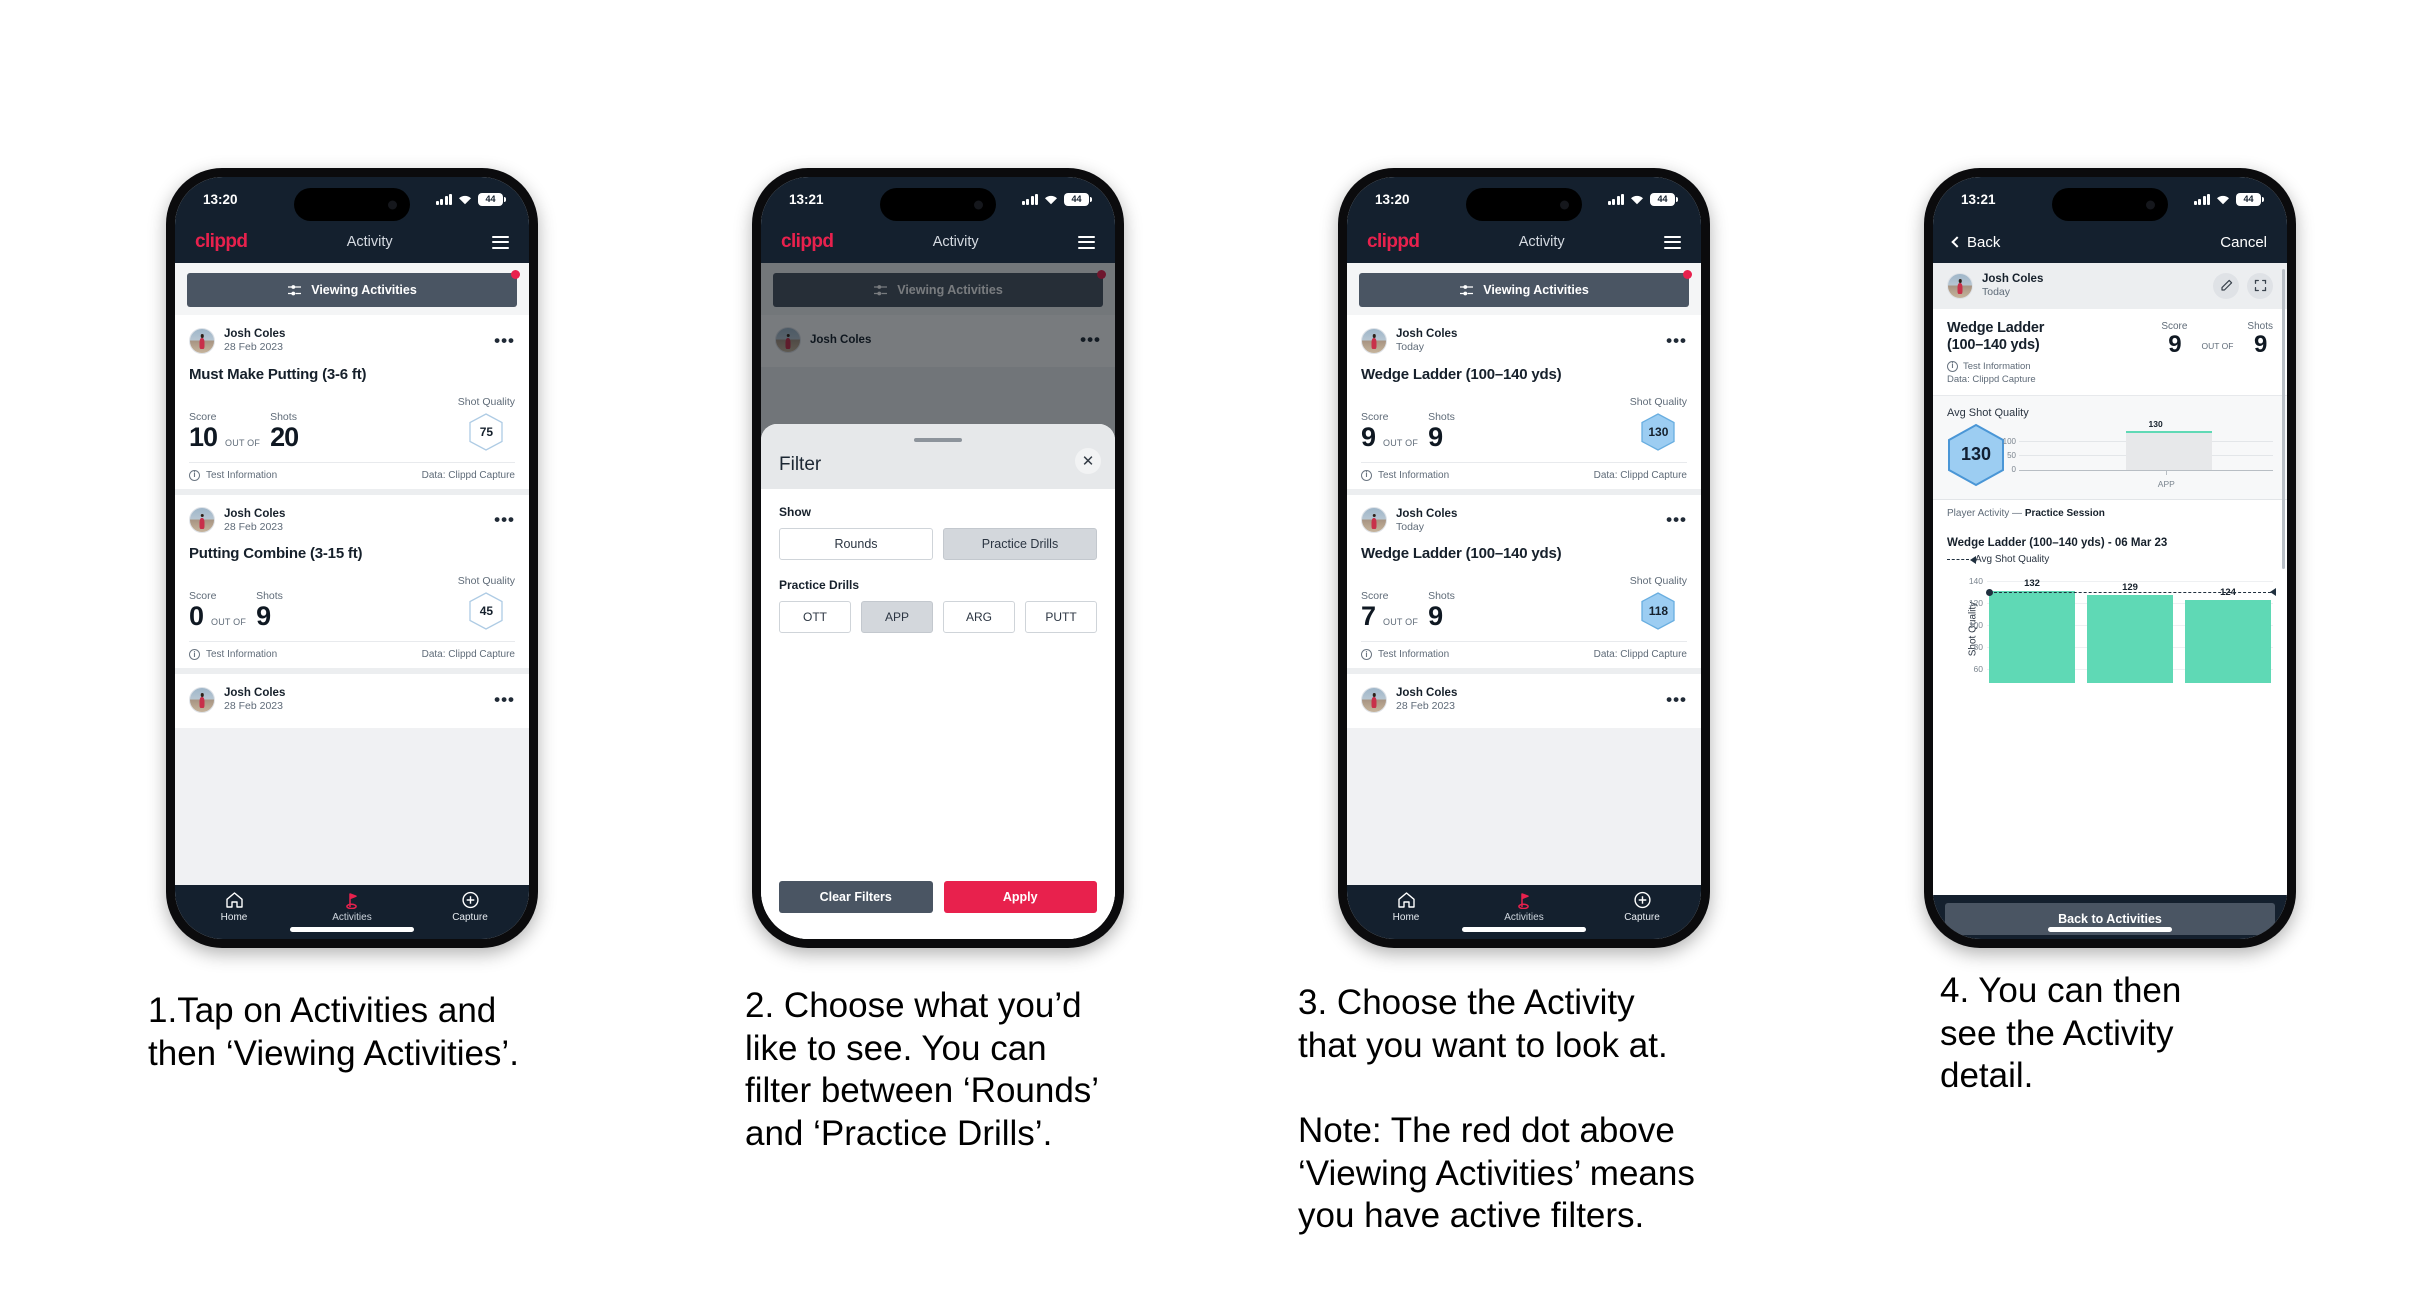 The width and height of the screenshot is (2423, 1303). Describe the element at coordinates (897, 617) in the screenshot. I see `filter-option-app: APP` at that location.